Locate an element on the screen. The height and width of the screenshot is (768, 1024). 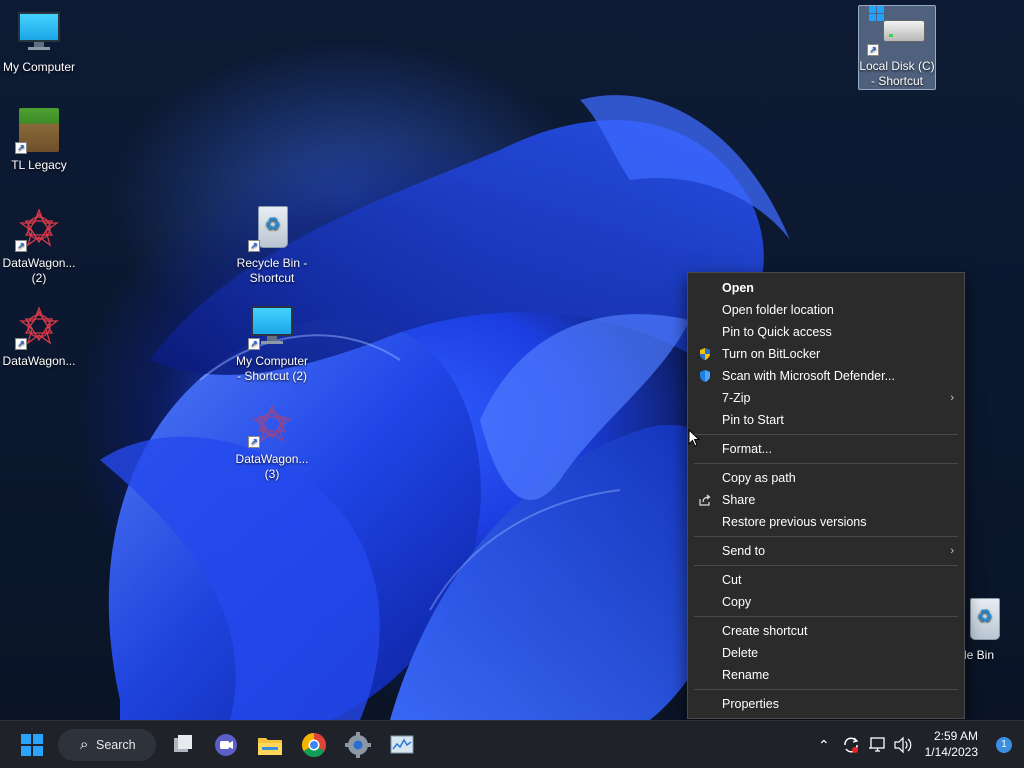
start-button is located at coordinates (32, 745).